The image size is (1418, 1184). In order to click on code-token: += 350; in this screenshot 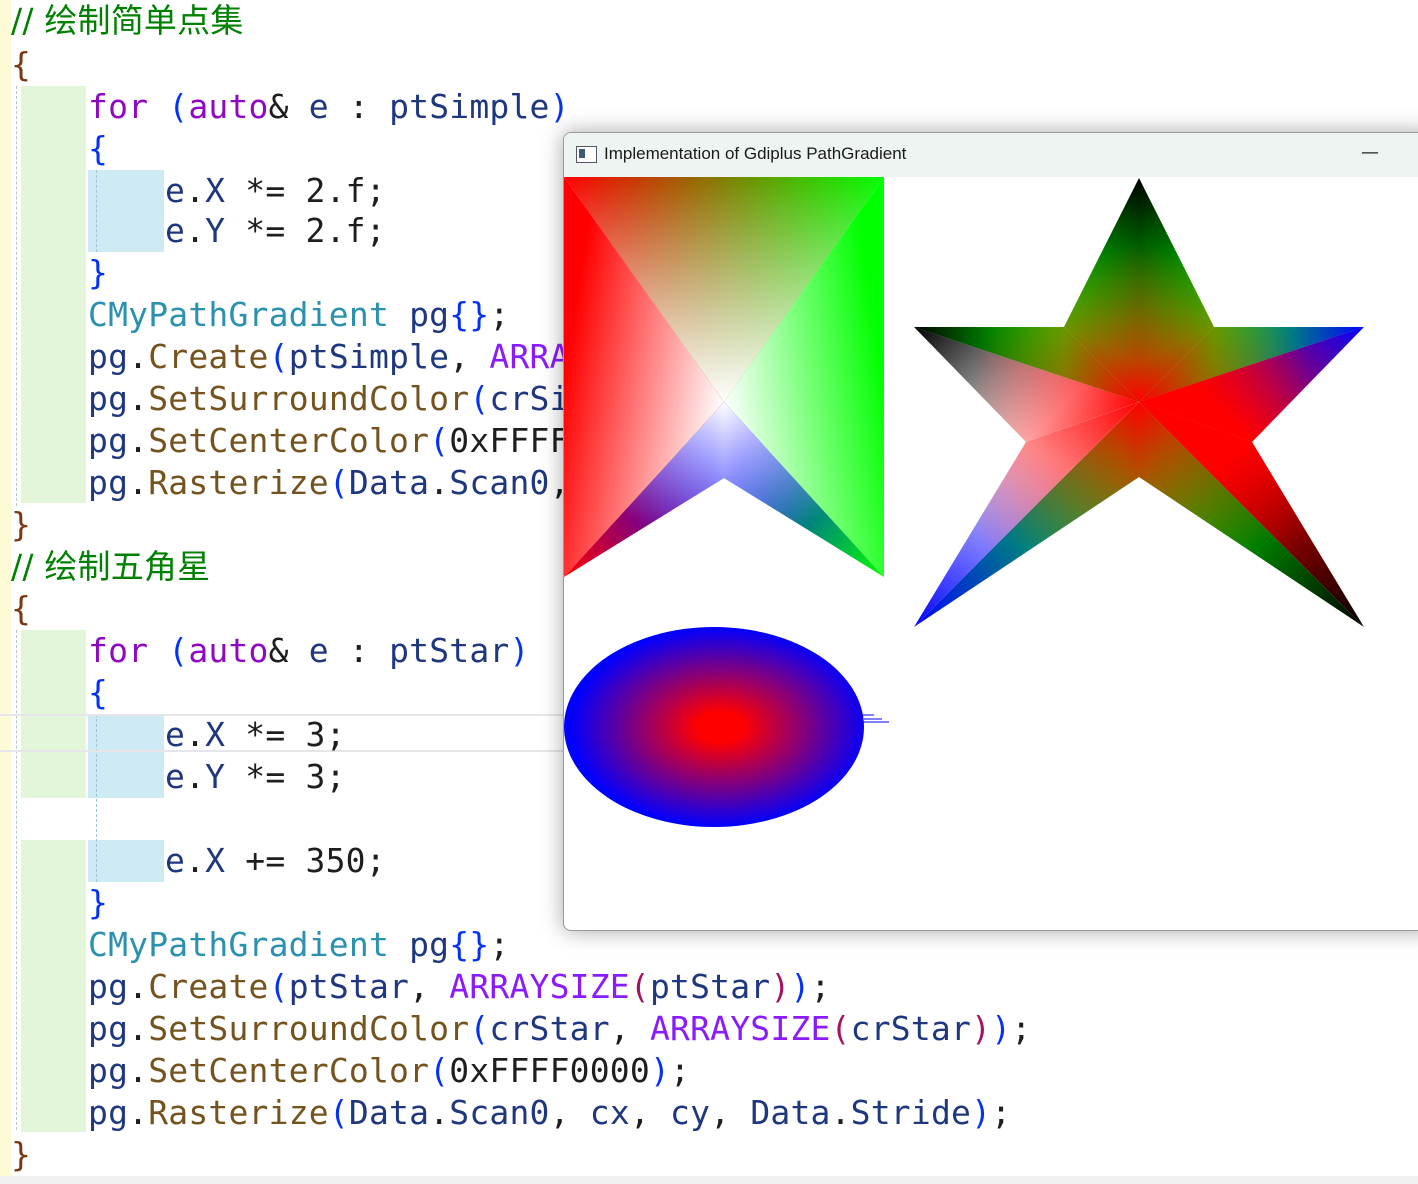, I will do `click(305, 860)`.